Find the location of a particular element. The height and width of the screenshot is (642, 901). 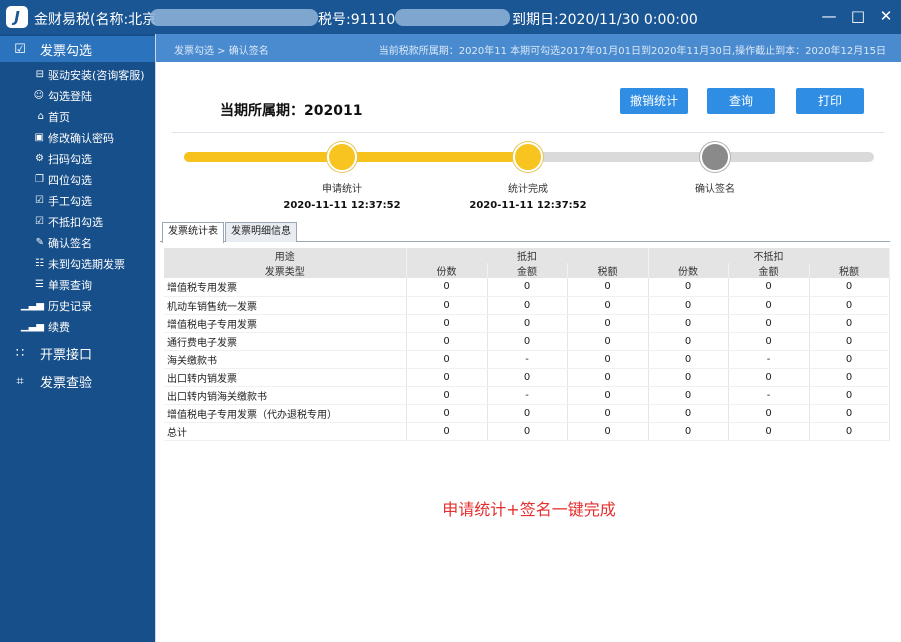

sidebar-item-label: 驱动安装(咨询客服) is located at coordinates (96, 75).